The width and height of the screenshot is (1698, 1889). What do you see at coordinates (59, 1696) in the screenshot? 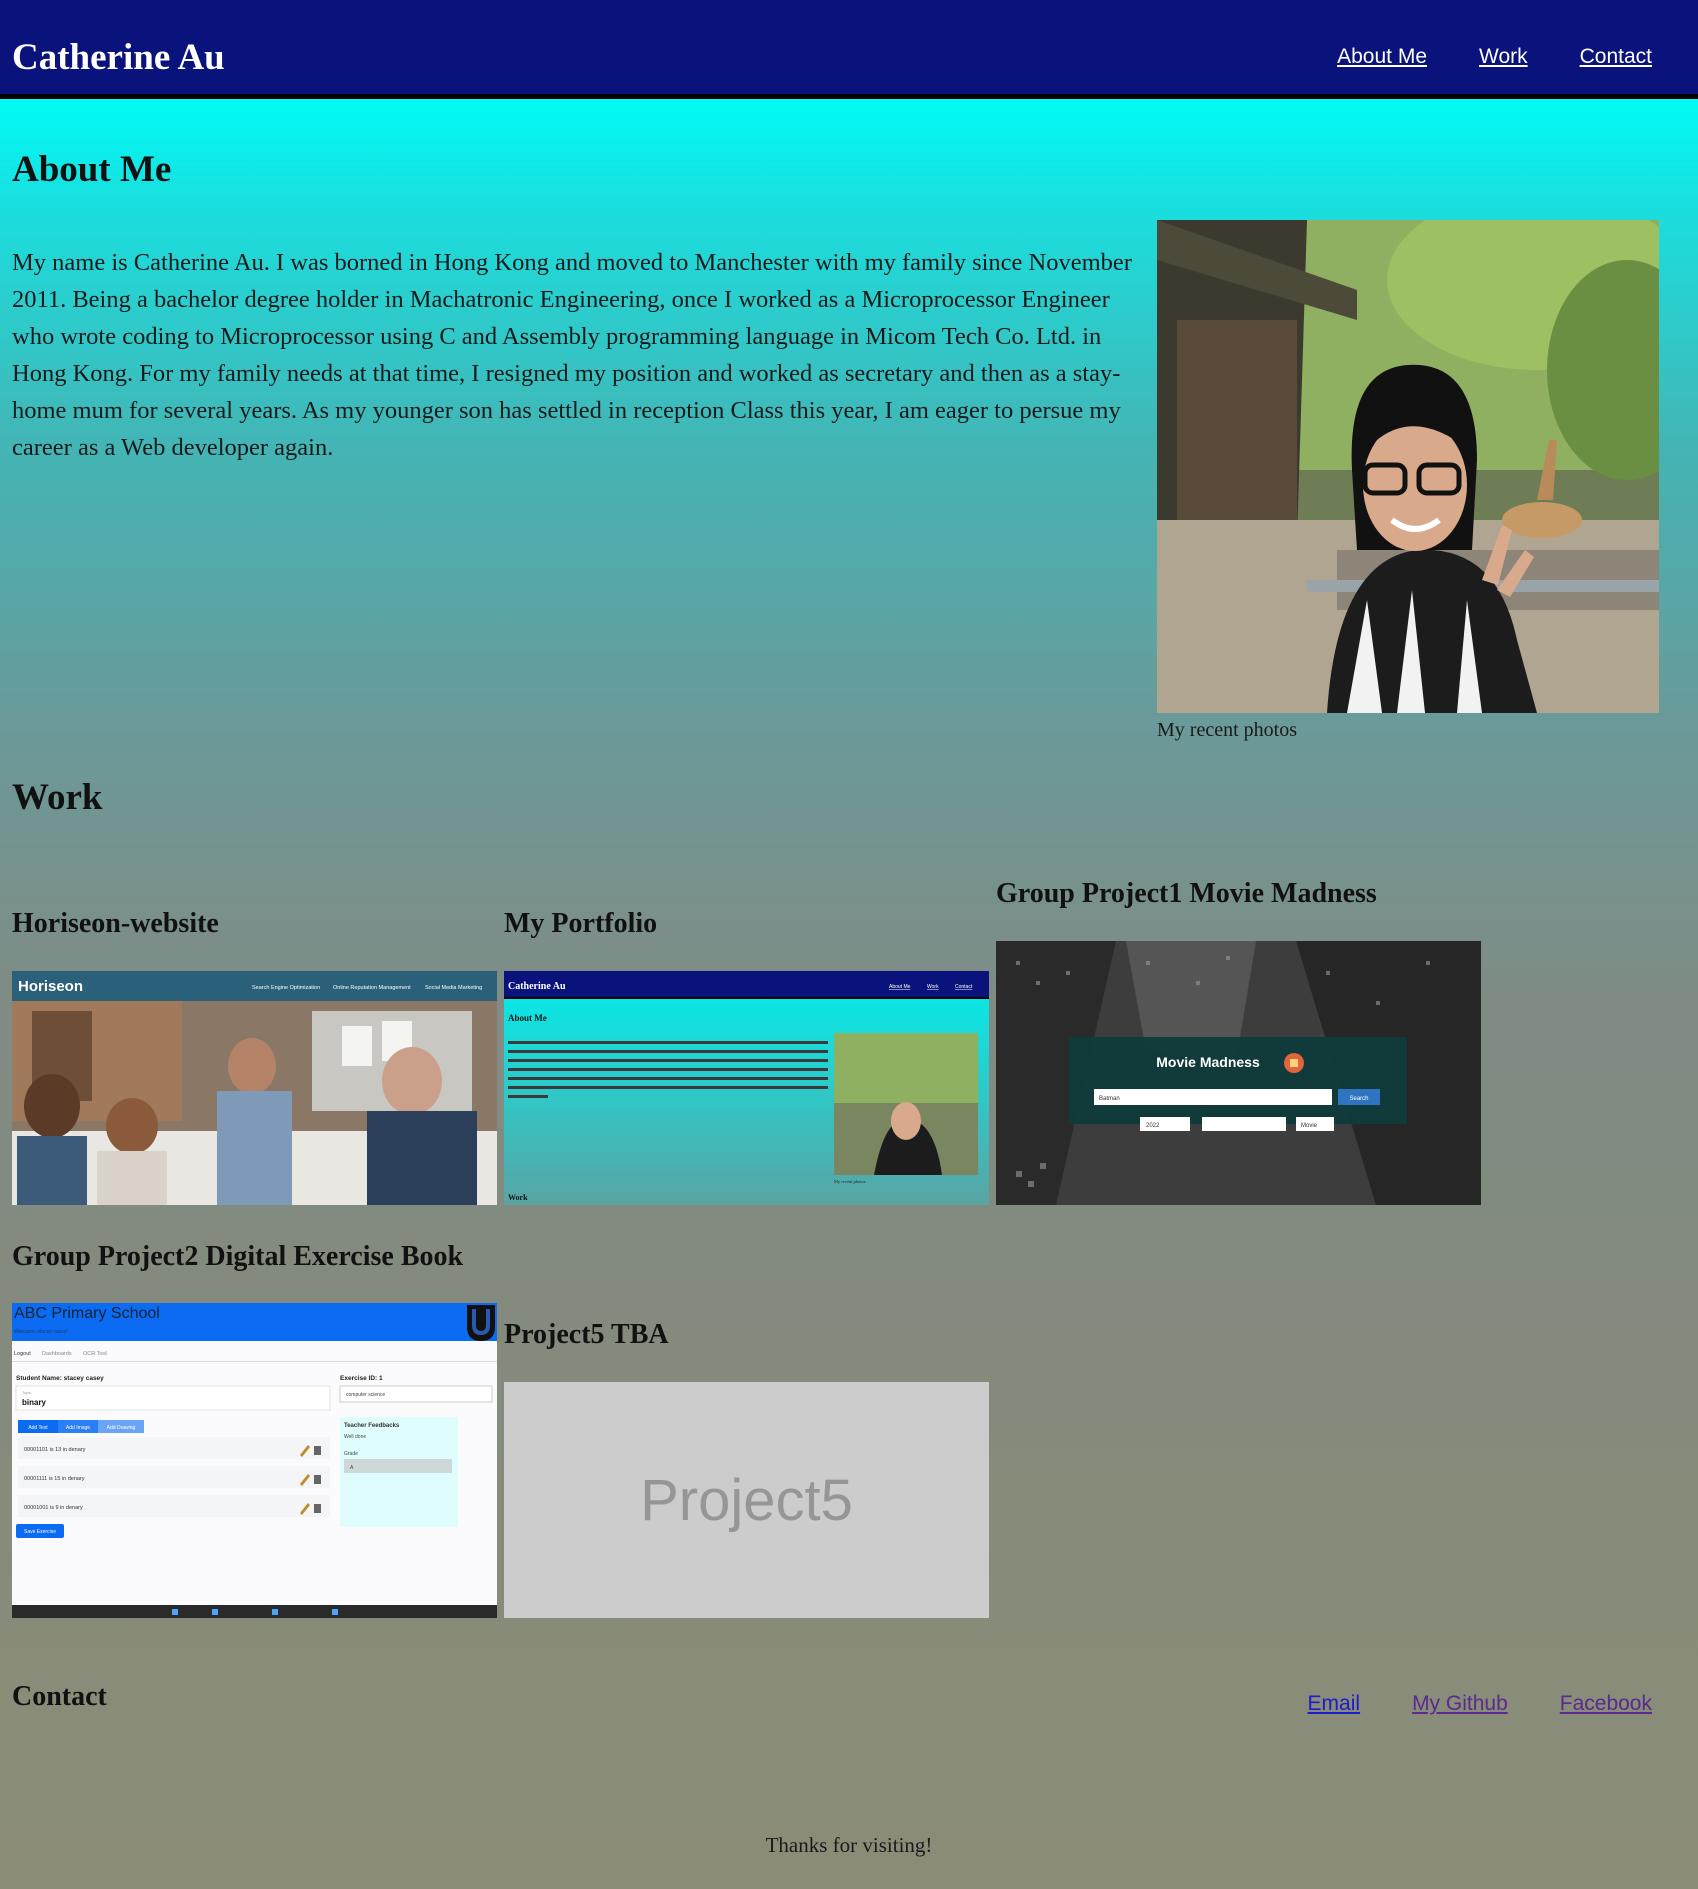
I see `contact-heading: Contact` at bounding box center [59, 1696].